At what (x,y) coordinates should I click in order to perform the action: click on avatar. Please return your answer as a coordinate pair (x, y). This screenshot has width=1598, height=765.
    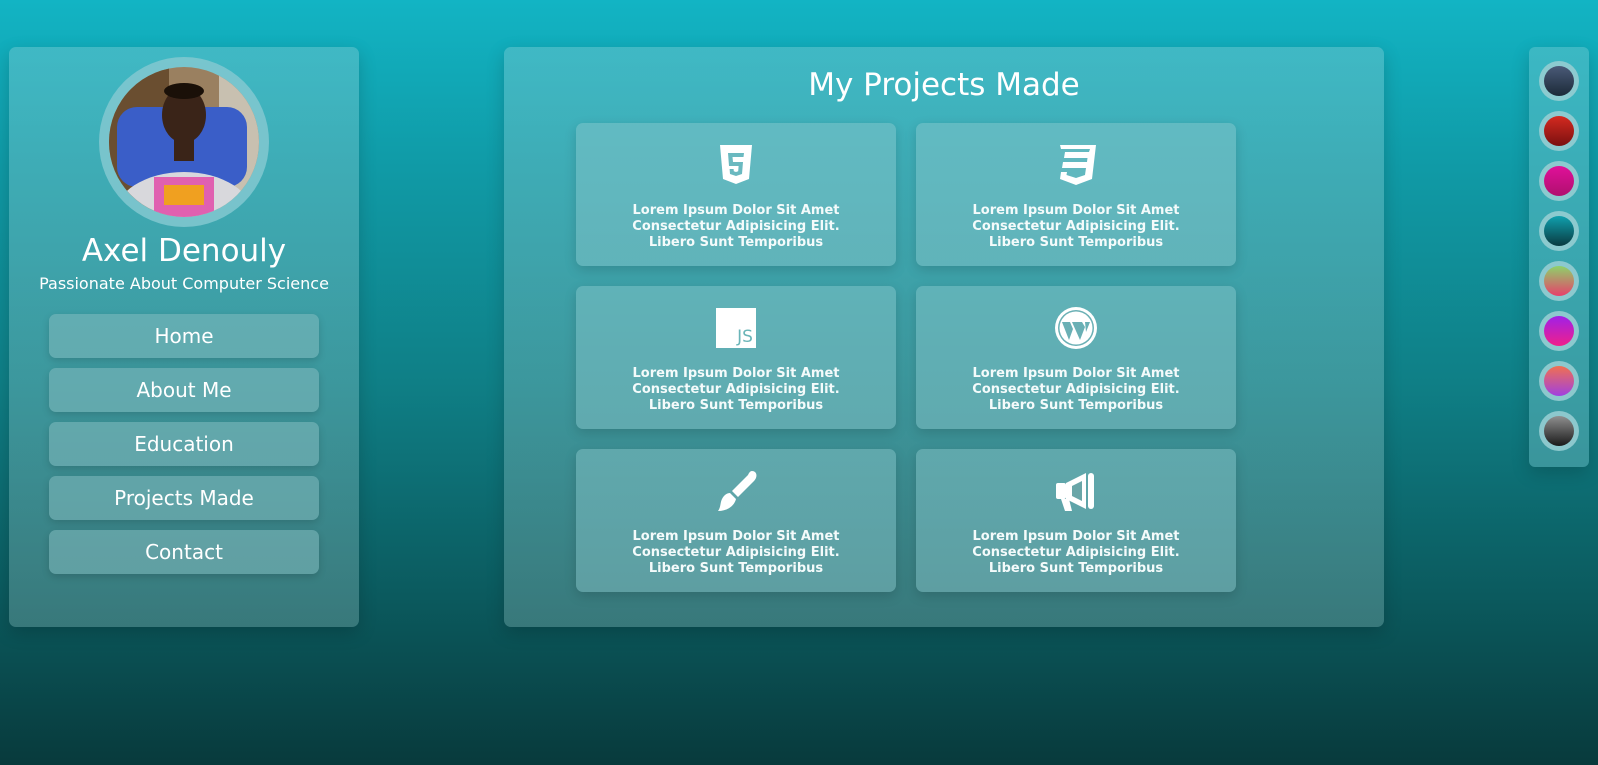
    Looking at the image, I should click on (184, 142).